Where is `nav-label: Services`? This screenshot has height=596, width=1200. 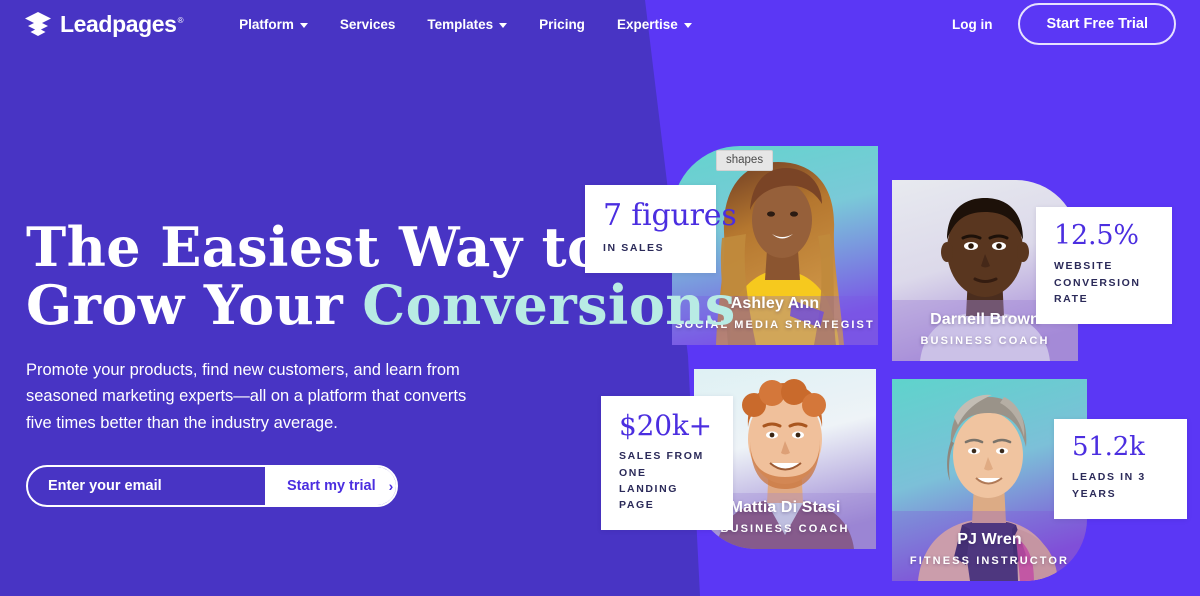 nav-label: Services is located at coordinates (367, 24).